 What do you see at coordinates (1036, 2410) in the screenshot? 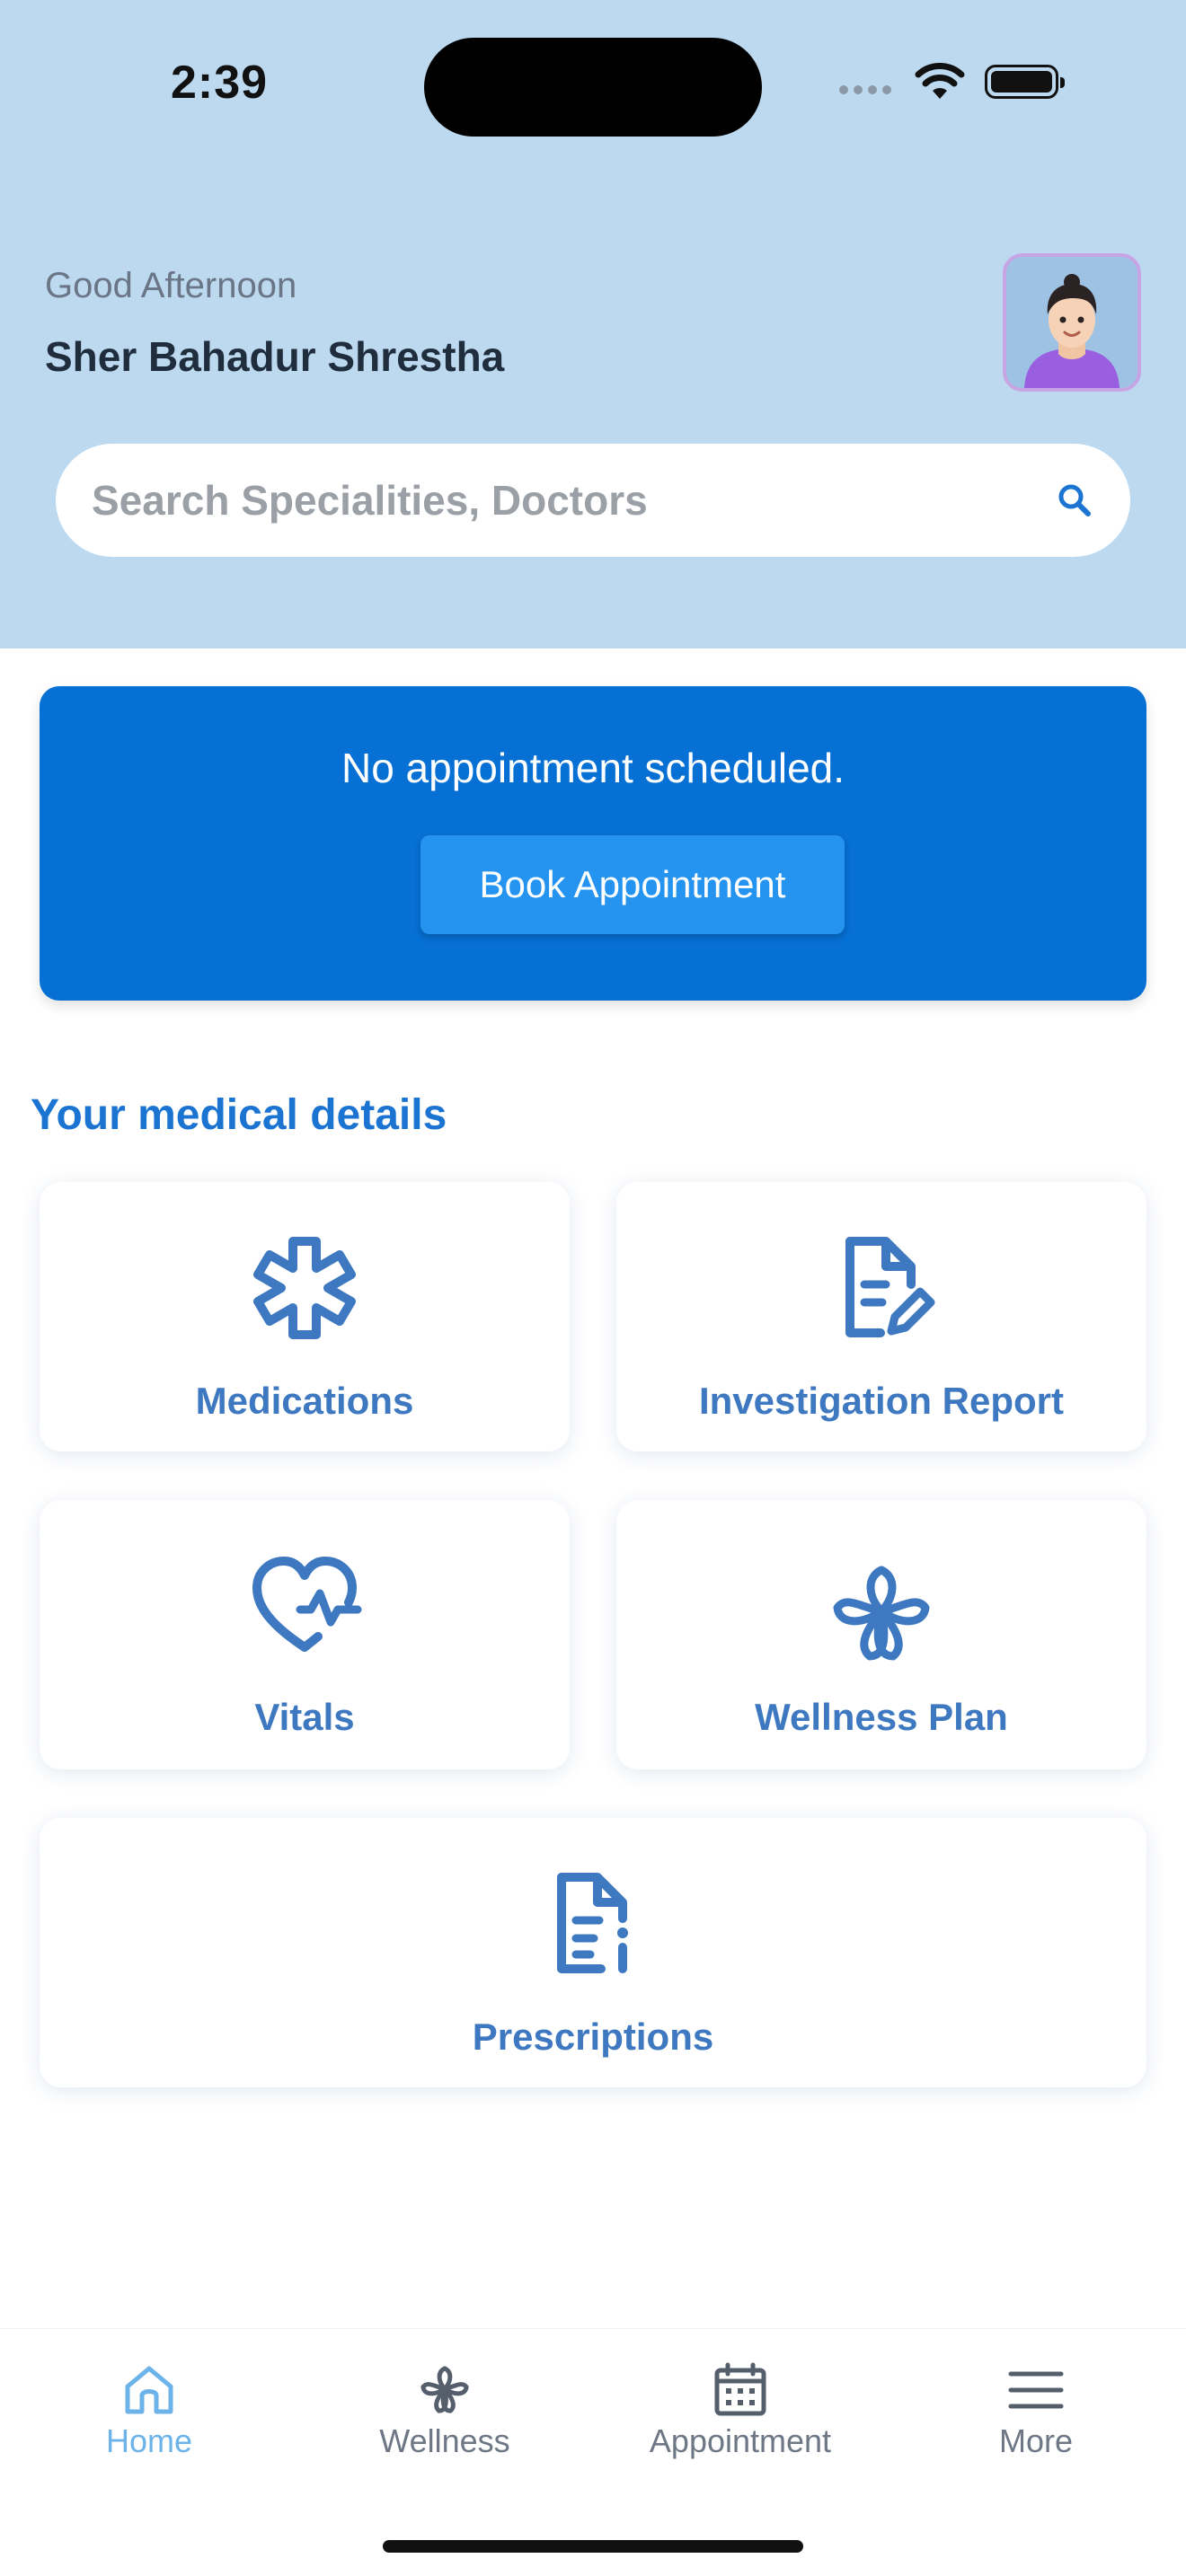
I see `nav-item-more: More` at bounding box center [1036, 2410].